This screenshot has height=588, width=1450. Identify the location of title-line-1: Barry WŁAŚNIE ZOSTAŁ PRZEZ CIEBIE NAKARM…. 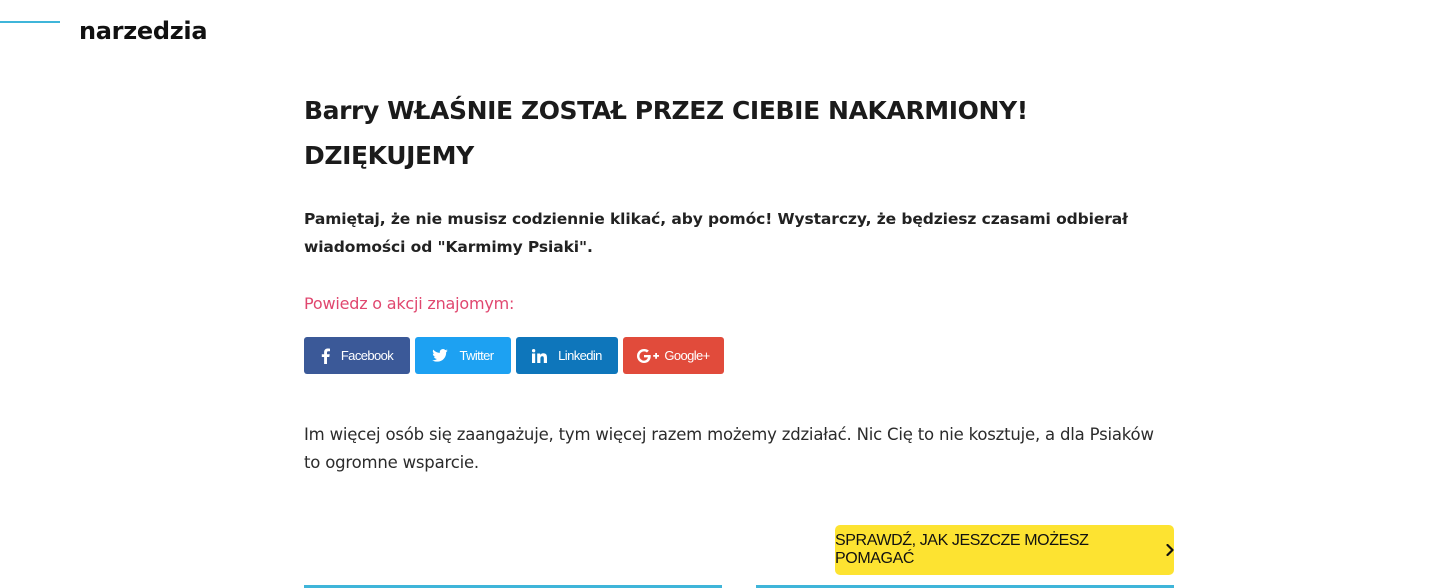
(666, 110).